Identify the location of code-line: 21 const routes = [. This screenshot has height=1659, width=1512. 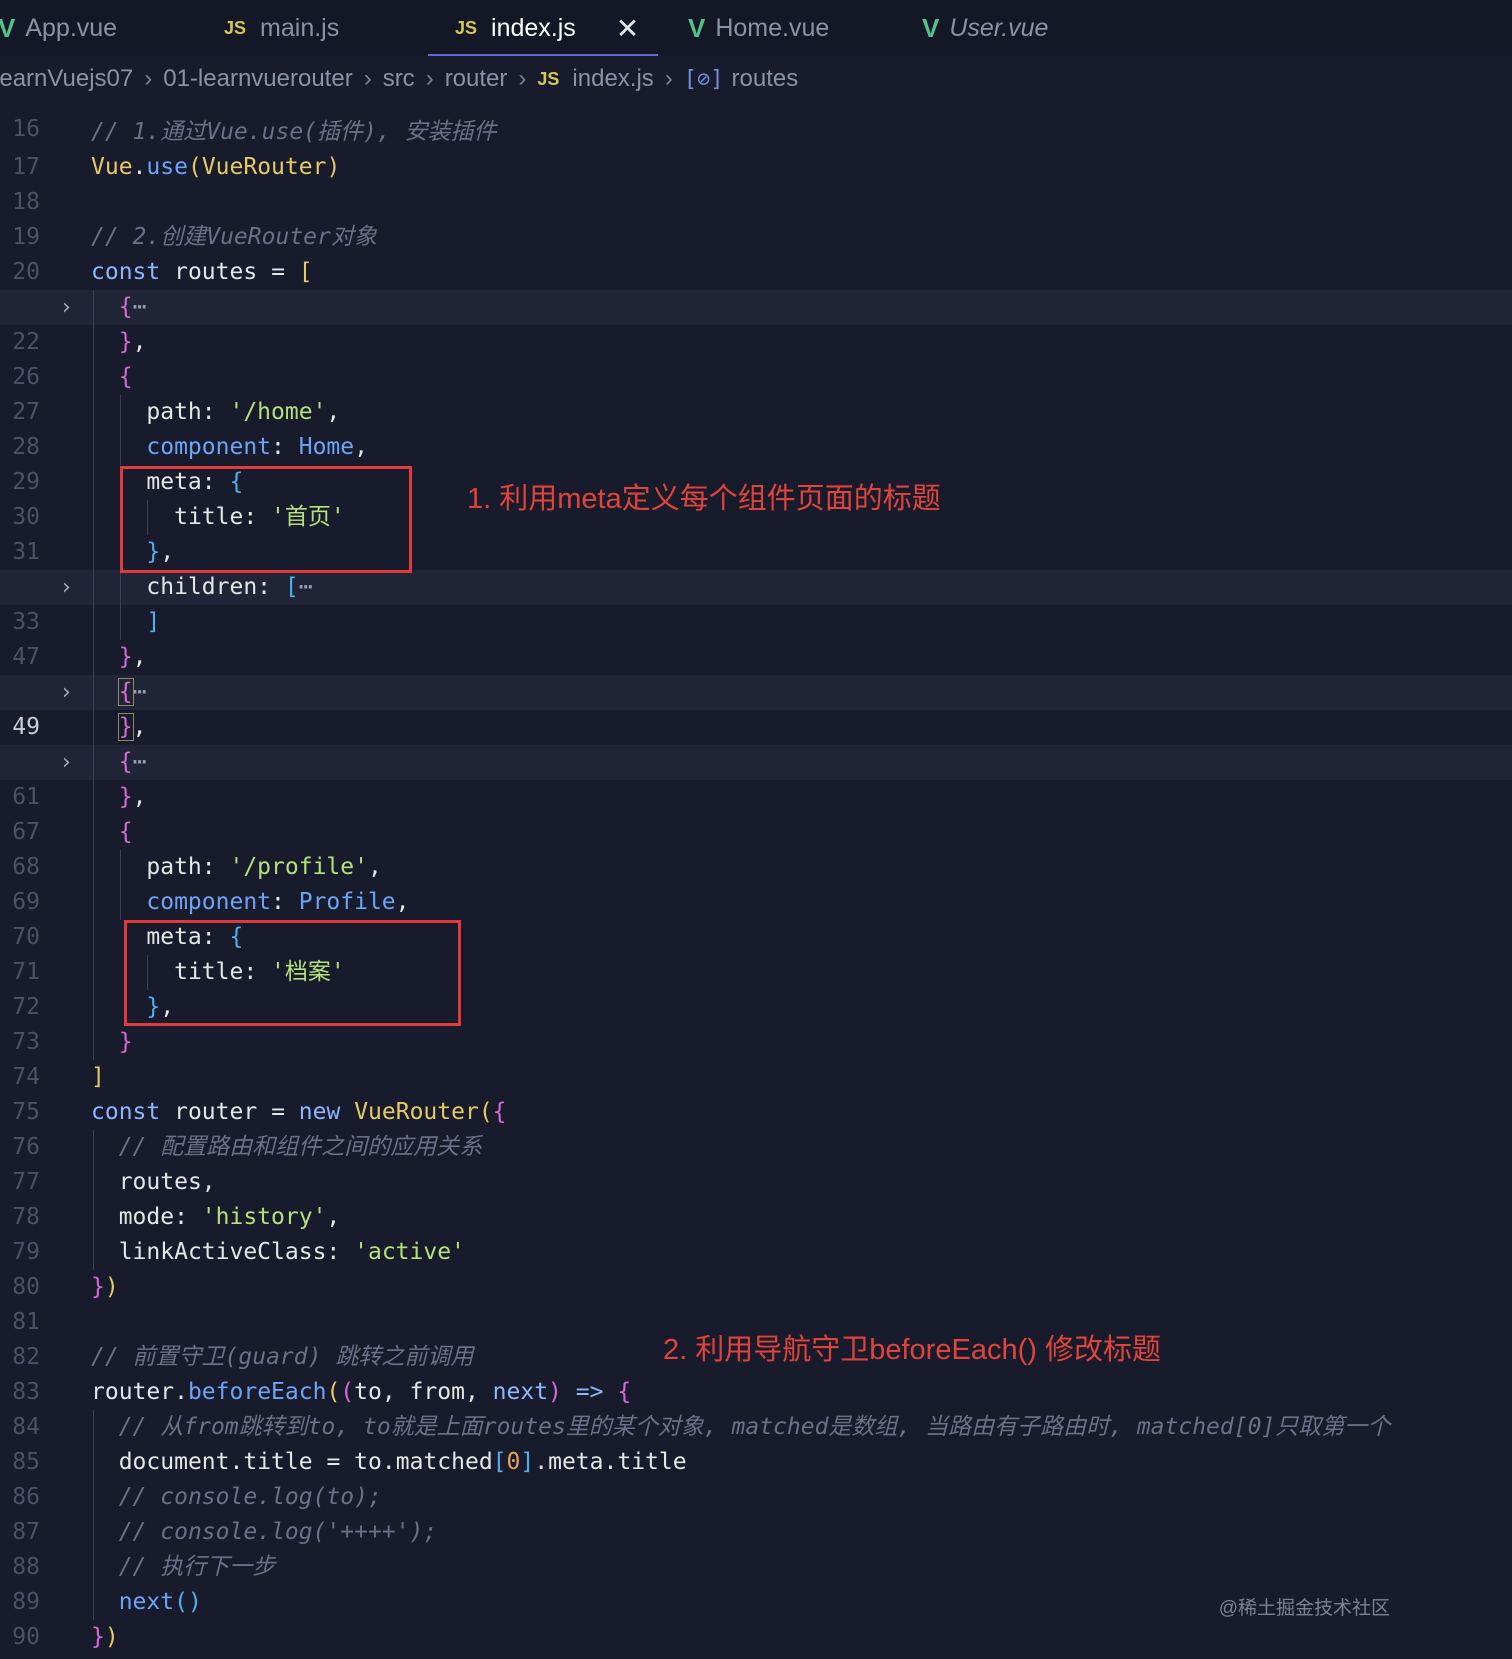
(756, 287).